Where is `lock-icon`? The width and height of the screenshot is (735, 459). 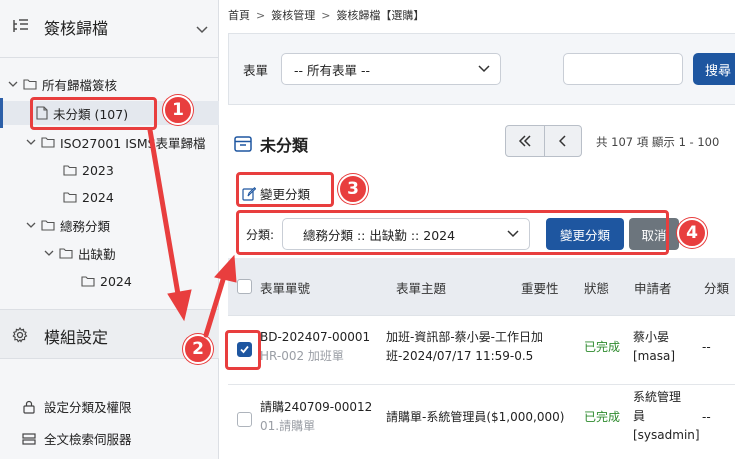 lock-icon is located at coordinates (29, 407).